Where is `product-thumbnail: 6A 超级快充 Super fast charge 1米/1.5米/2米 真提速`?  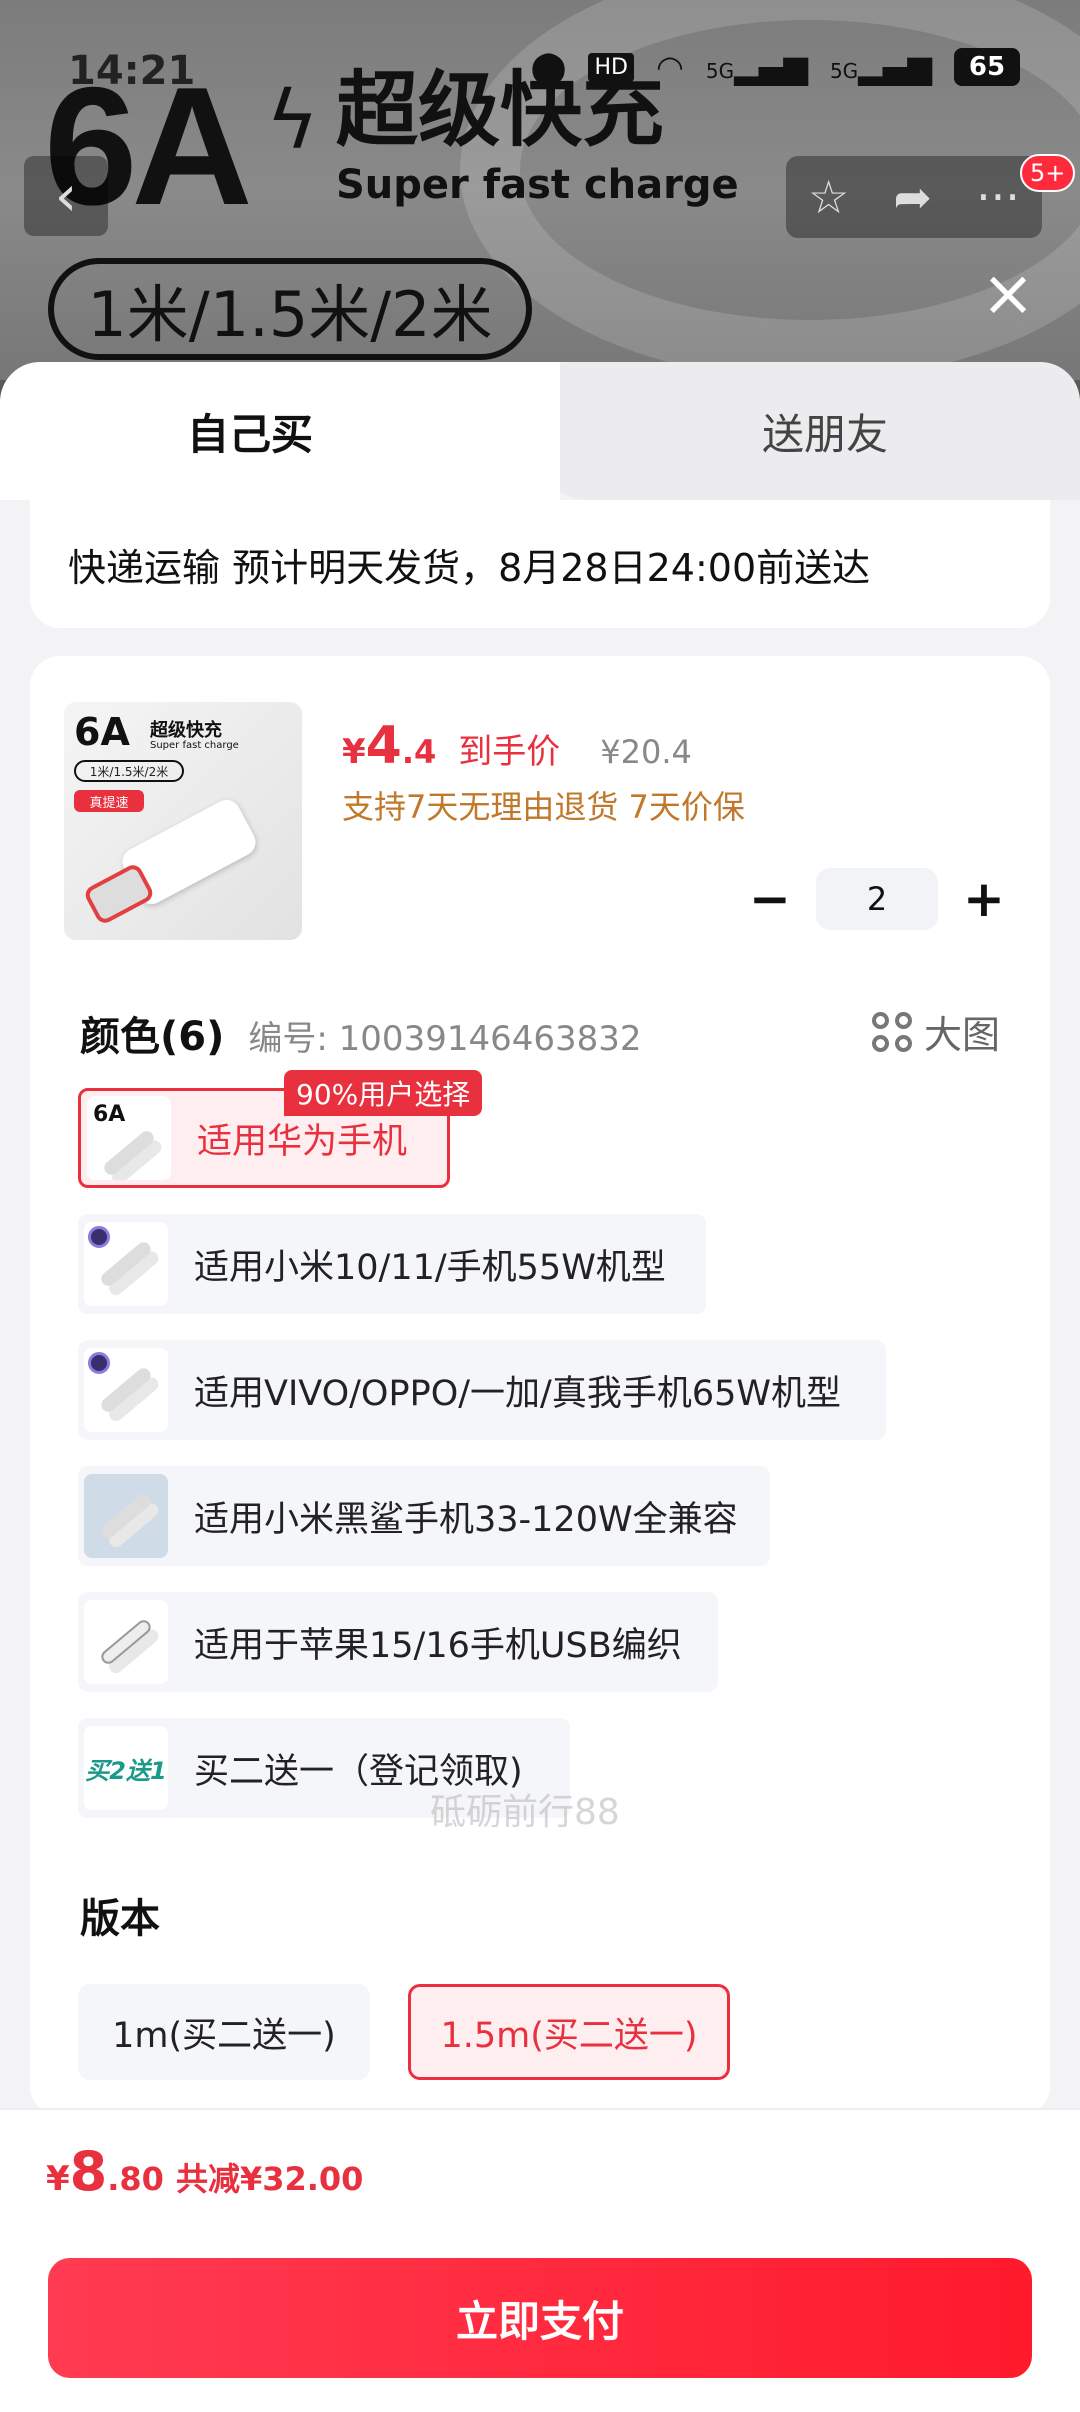
product-thumbnail: 6A 超级快充 Super fast charge 1米/1.5米/2米 真提速 is located at coordinates (183, 821).